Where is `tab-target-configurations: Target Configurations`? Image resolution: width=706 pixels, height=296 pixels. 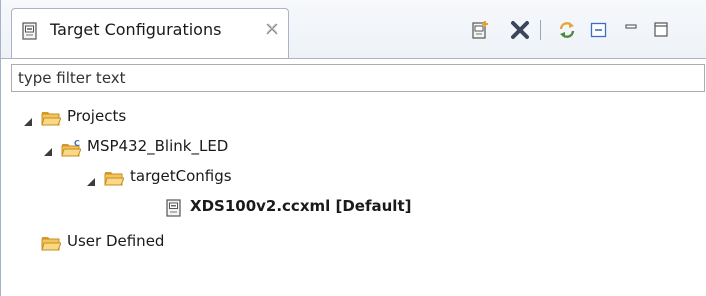 tab-target-configurations: Target Configurations is located at coordinates (150, 33).